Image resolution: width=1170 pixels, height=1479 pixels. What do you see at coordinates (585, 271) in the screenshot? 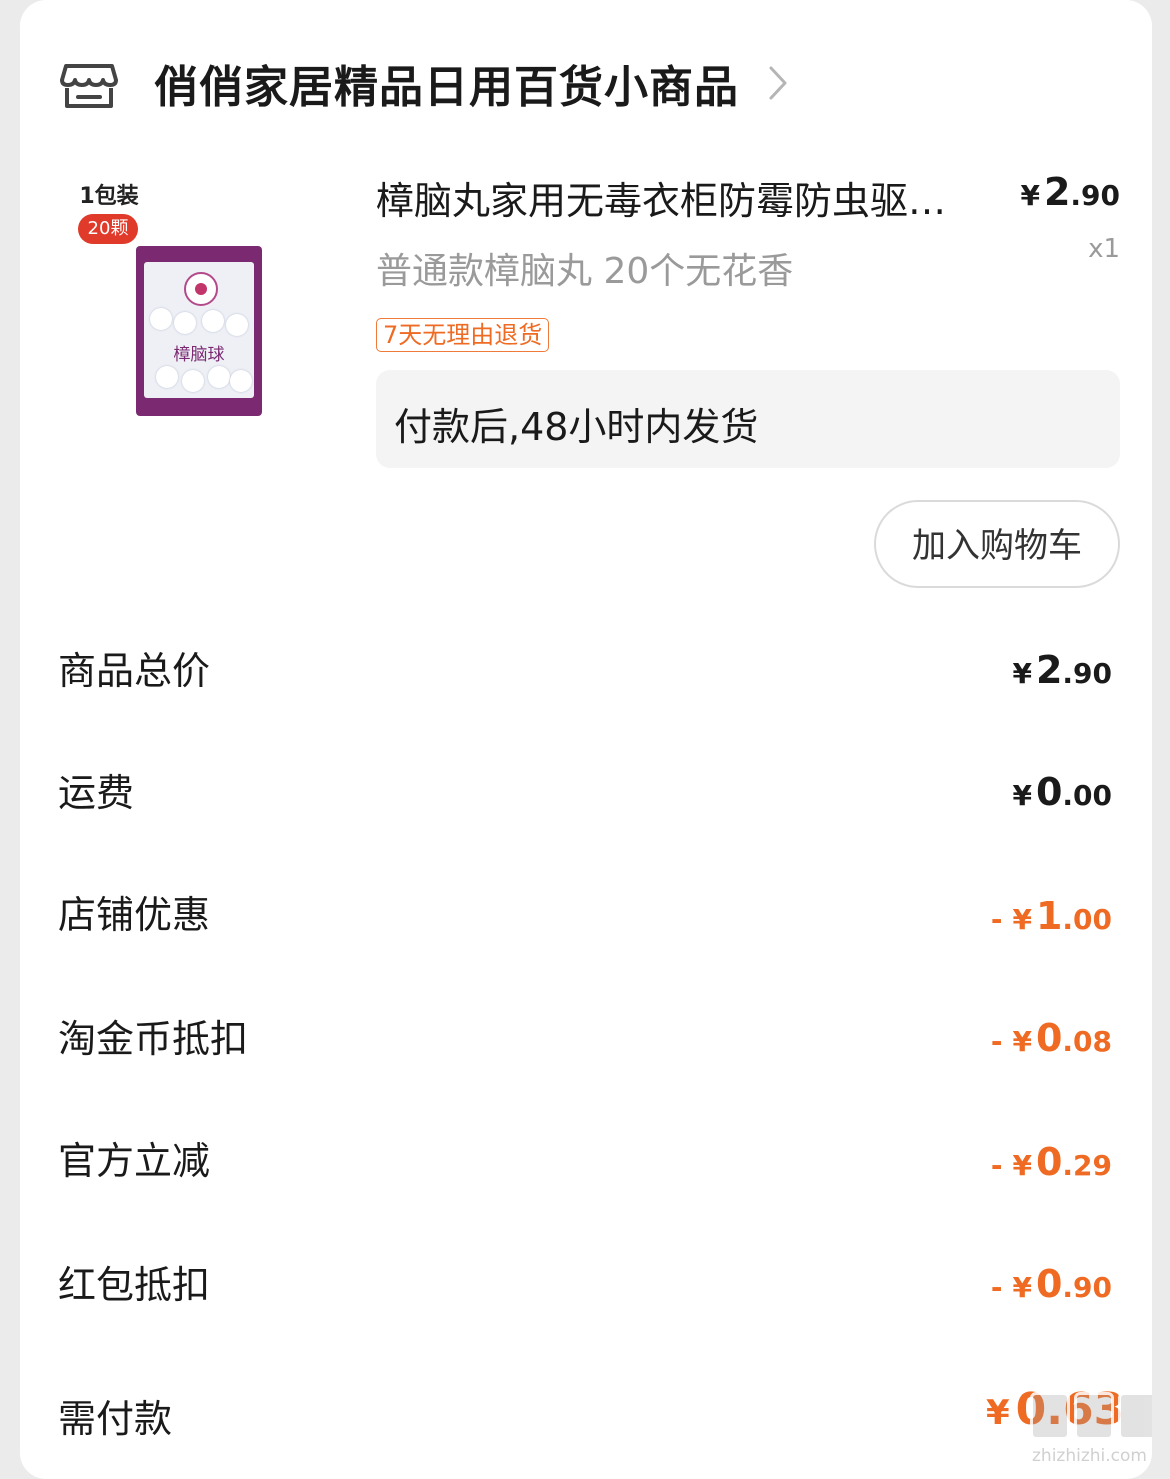
I see `product-spec: 普通款樟脑丸 20个无花香` at bounding box center [585, 271].